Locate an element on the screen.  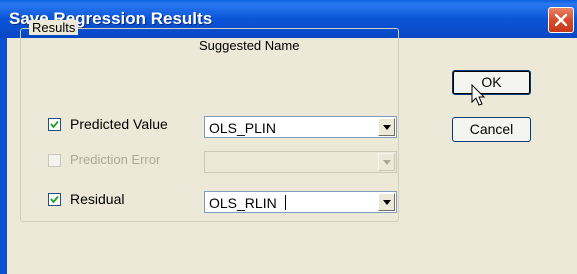
ok-button: OK is located at coordinates (491, 82).